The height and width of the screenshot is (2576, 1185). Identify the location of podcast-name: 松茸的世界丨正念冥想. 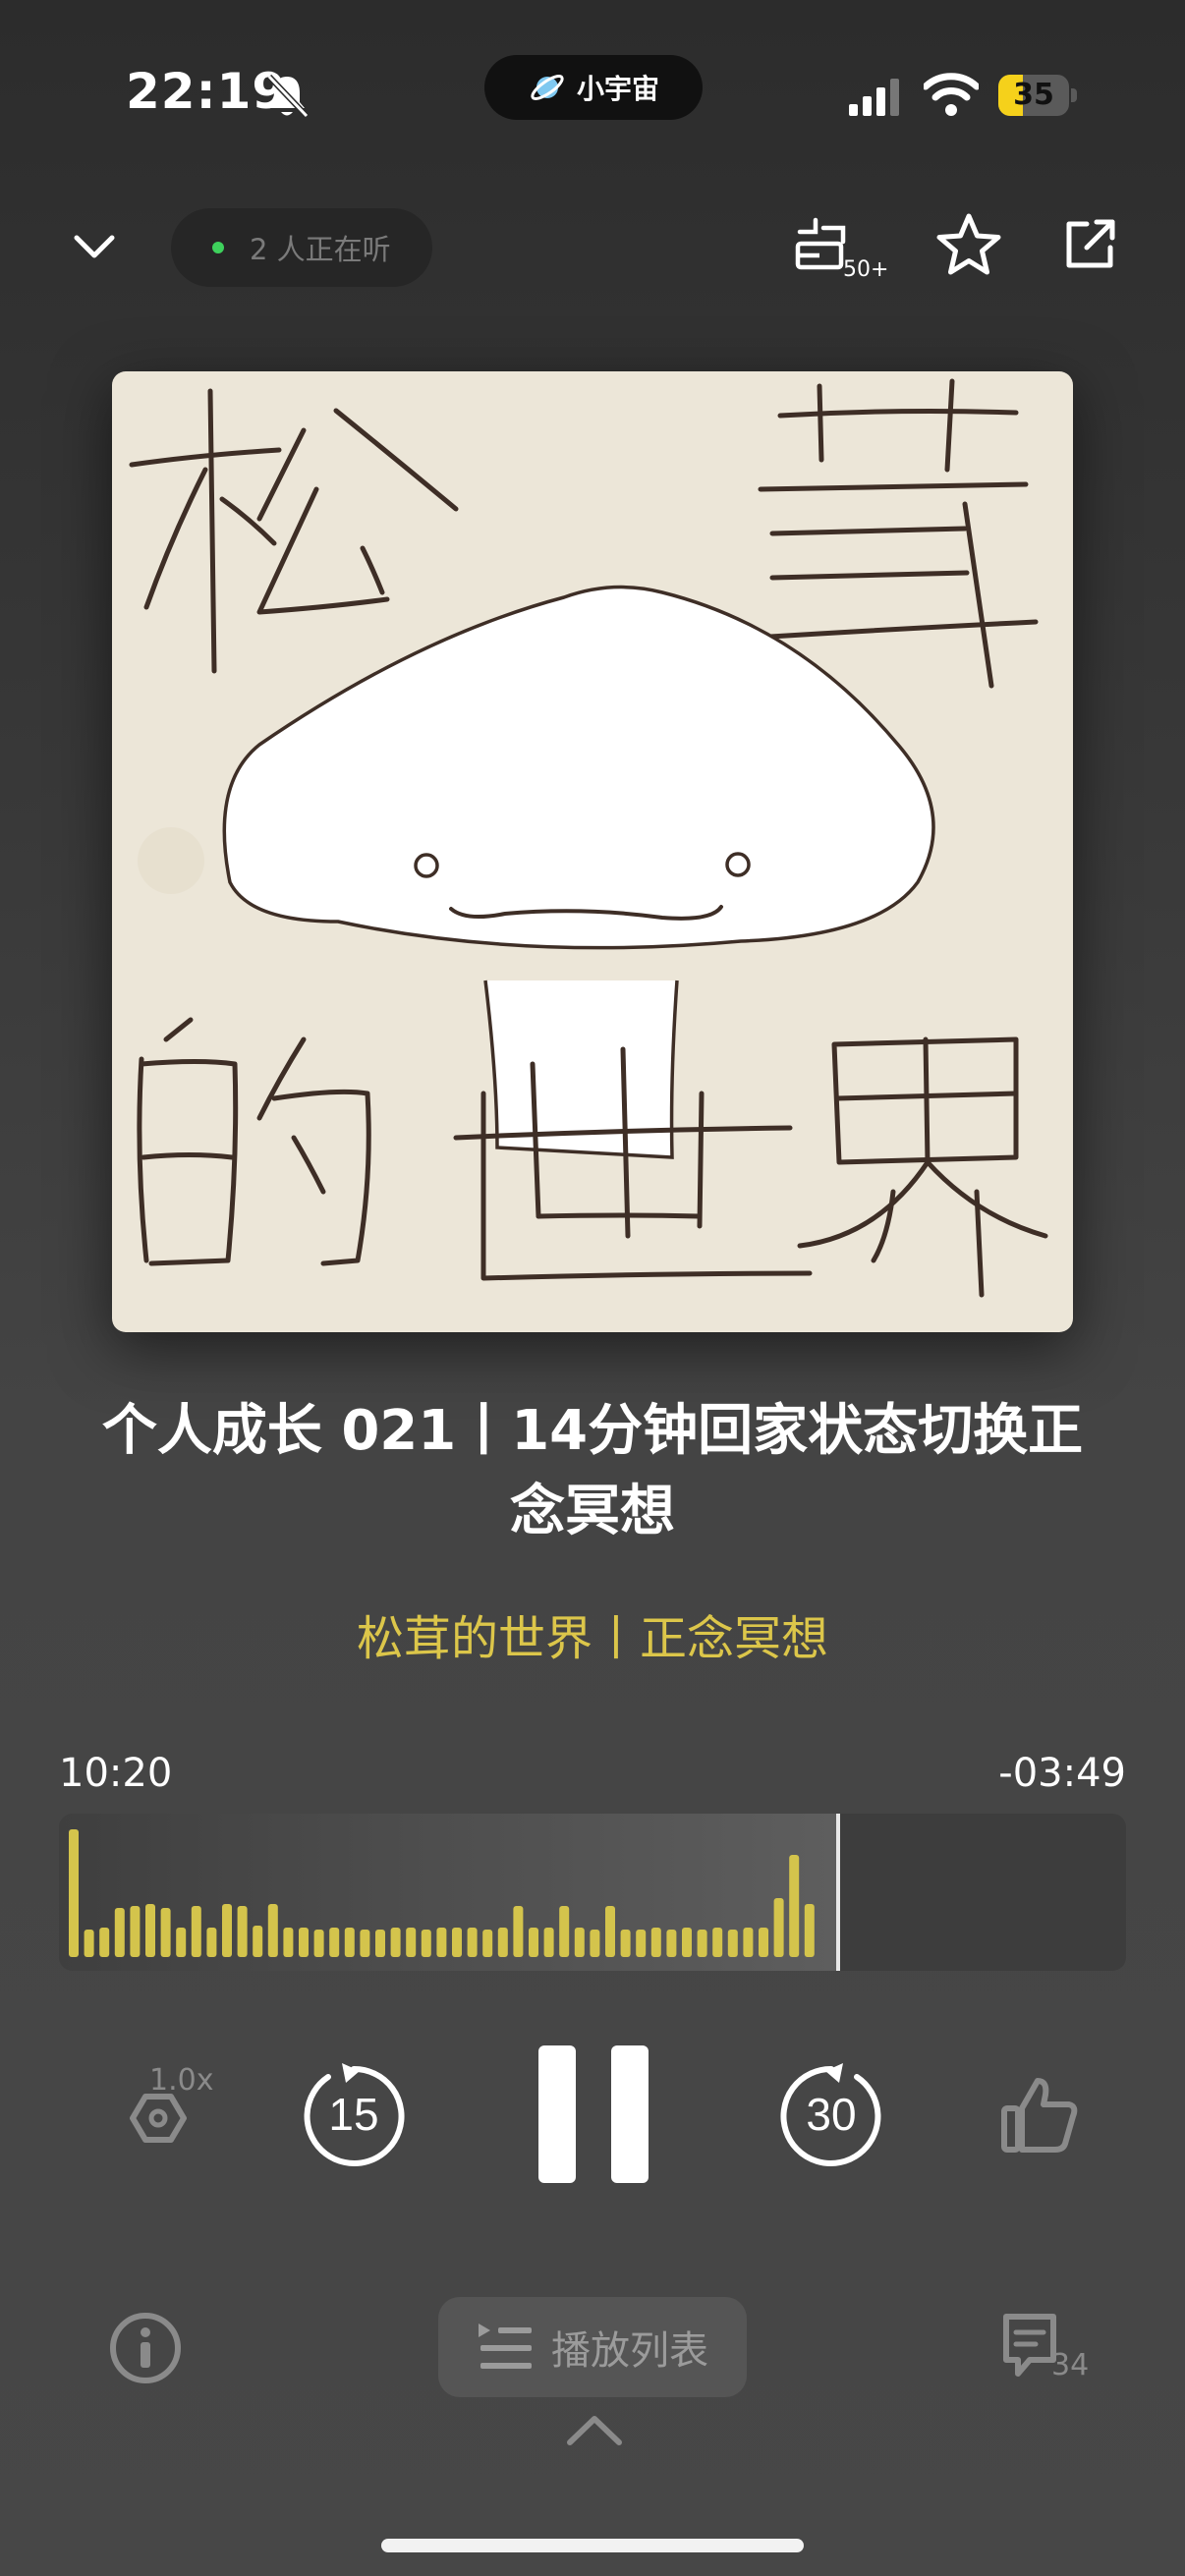
(592, 1633).